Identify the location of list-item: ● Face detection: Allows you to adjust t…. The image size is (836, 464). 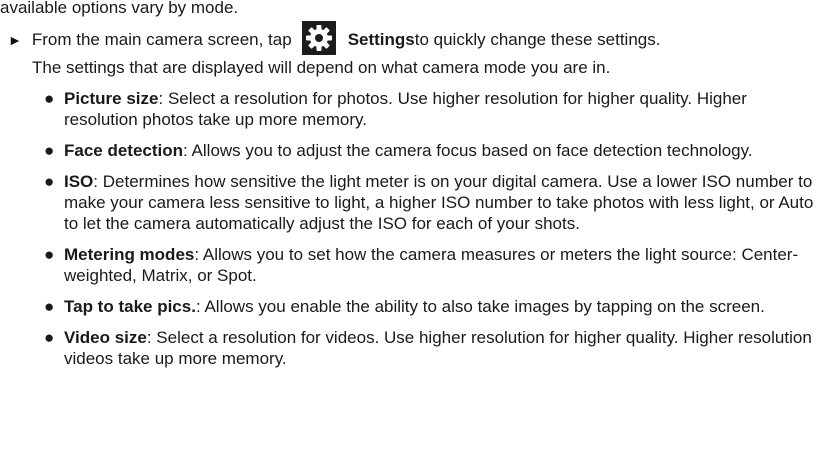
(412, 150).